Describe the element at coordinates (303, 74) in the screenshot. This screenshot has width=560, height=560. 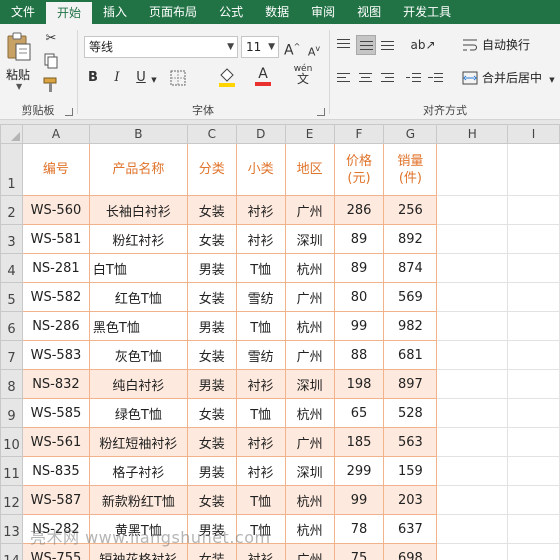
I see `phonetic-button: wén 文` at that location.